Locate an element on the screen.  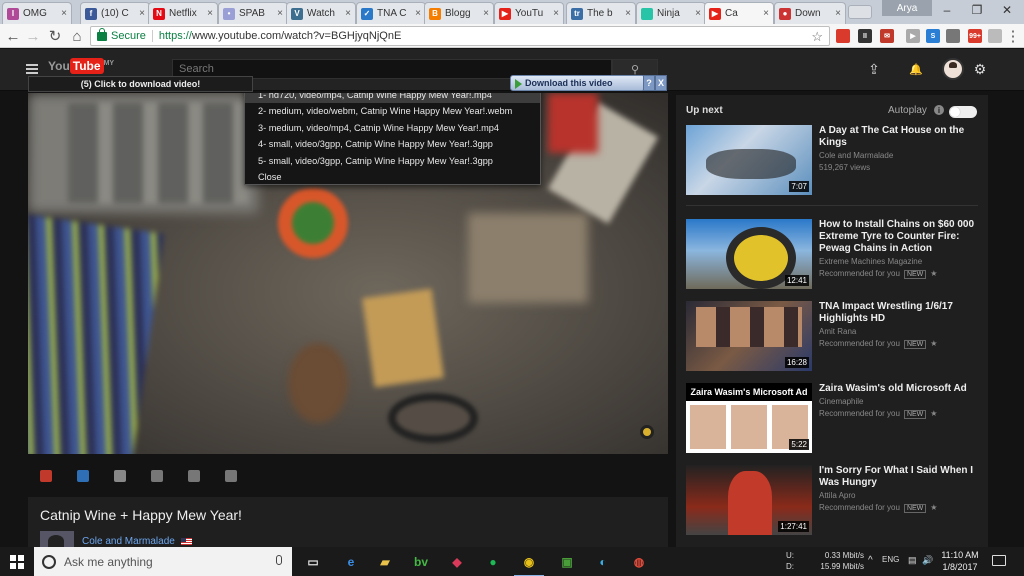
tab-4: V Watch × is located at coordinates (321, 13).